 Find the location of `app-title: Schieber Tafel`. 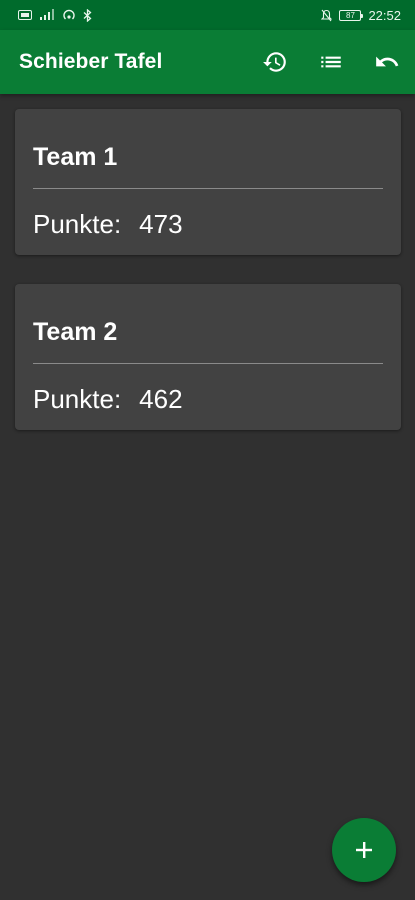

app-title: Schieber Tafel is located at coordinates (91, 61).